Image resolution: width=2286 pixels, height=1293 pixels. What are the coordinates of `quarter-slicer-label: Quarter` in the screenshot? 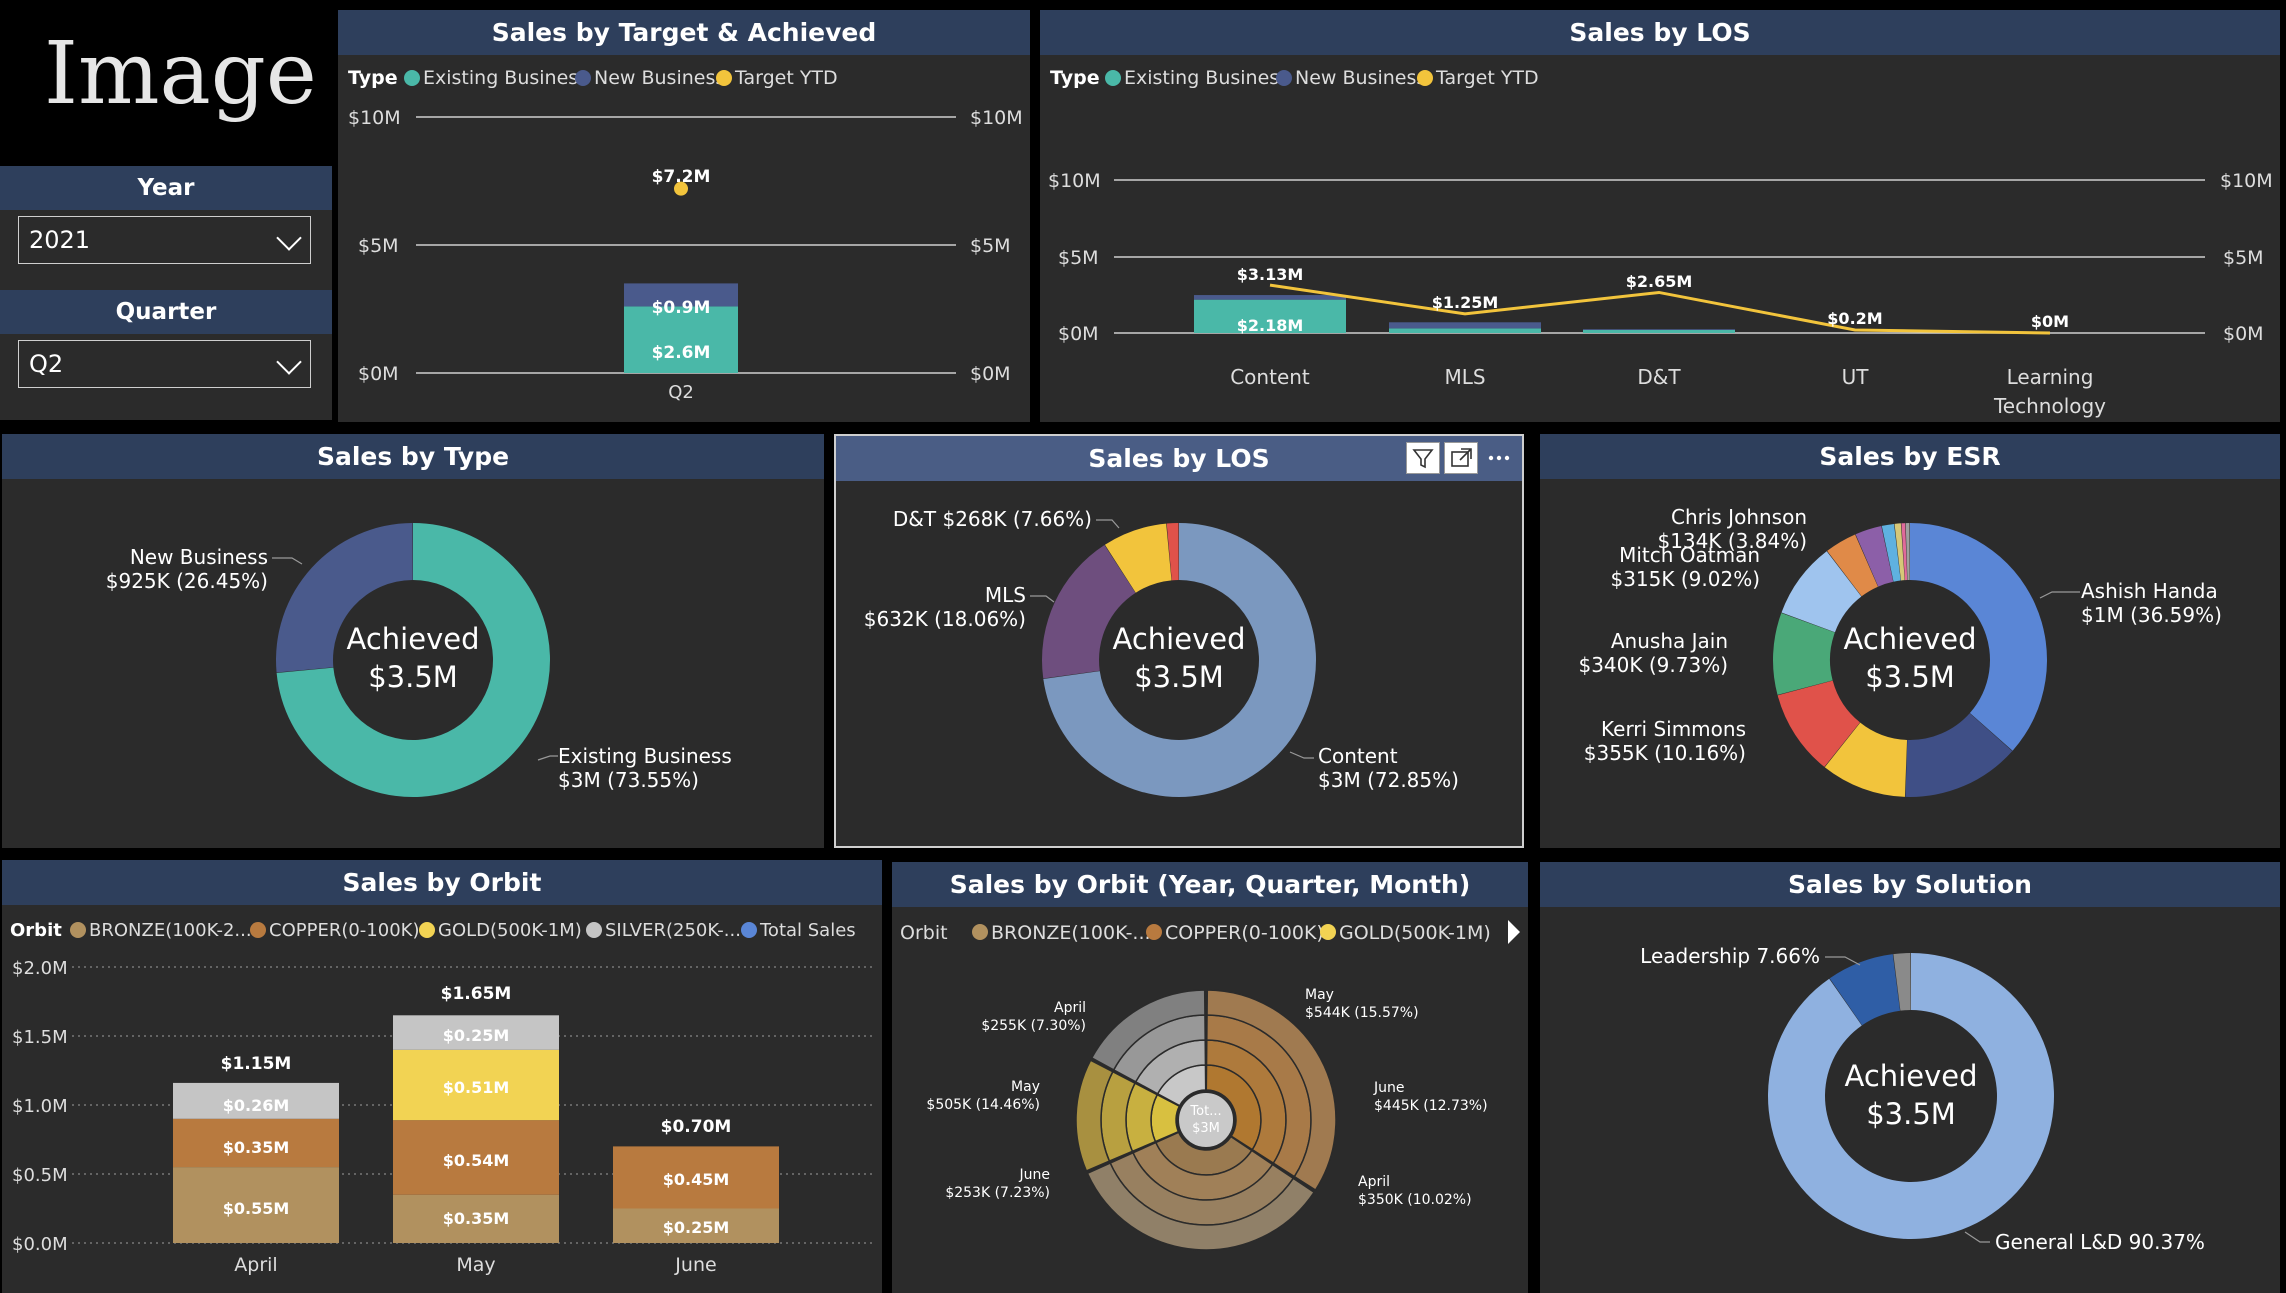 It's located at (166, 312).